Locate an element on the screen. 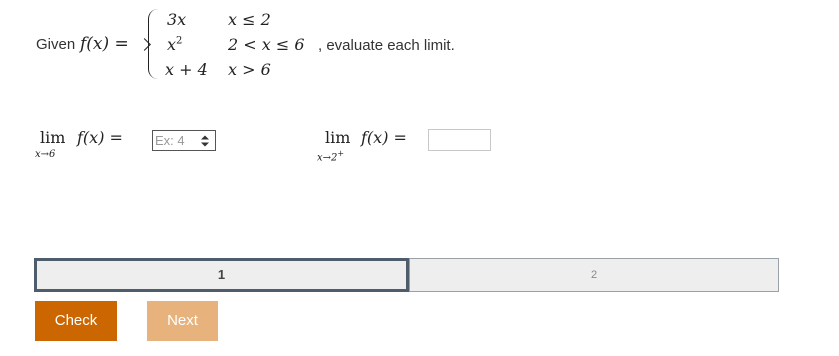 This screenshot has height=356, width=839. progress-tab-1: 1 is located at coordinates (221, 275).